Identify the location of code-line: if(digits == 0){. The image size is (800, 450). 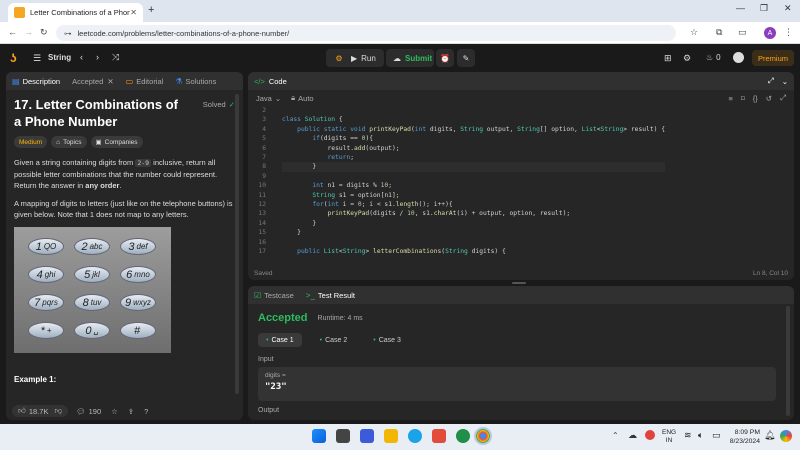
(473, 138).